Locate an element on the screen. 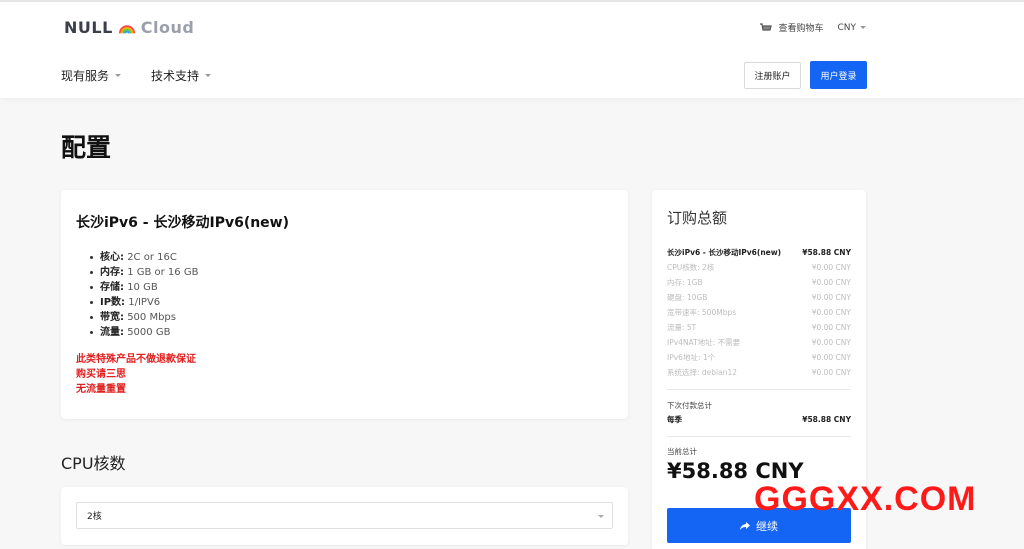  page-title: 配置 is located at coordinates (86, 147).